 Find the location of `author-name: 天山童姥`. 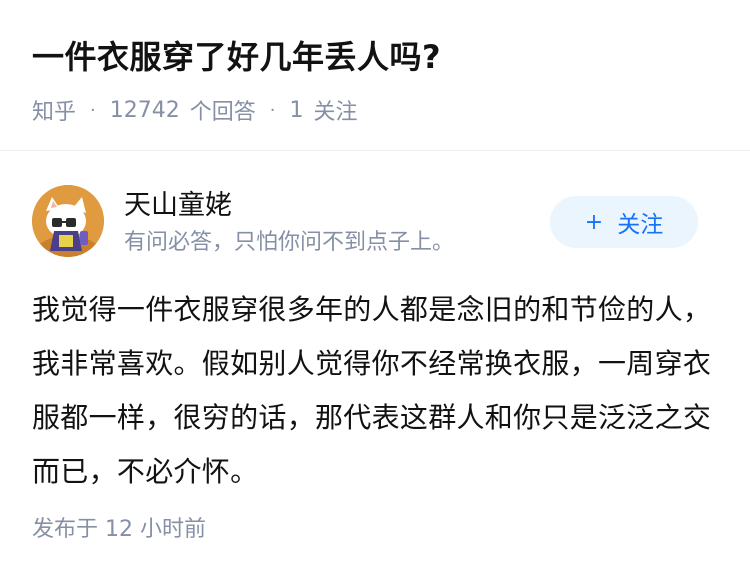

author-name: 天山童姥 is located at coordinates (178, 206).